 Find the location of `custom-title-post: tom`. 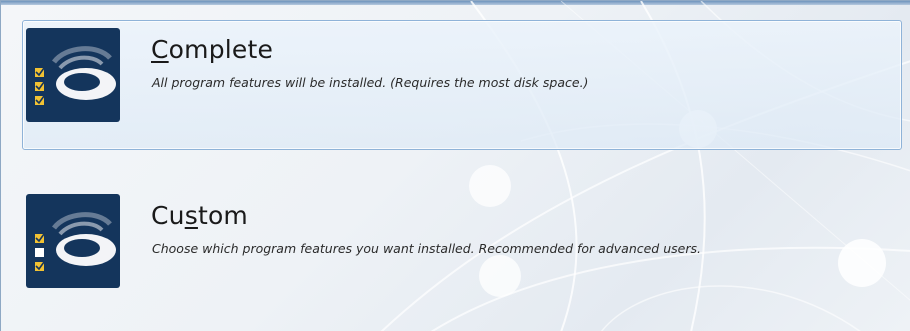

custom-title-post: tom is located at coordinates (222, 215).